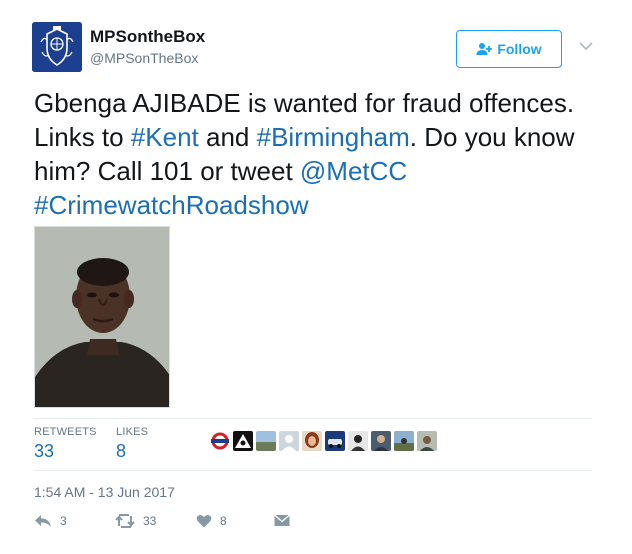  I want to click on likes-count: 8, so click(121, 451).